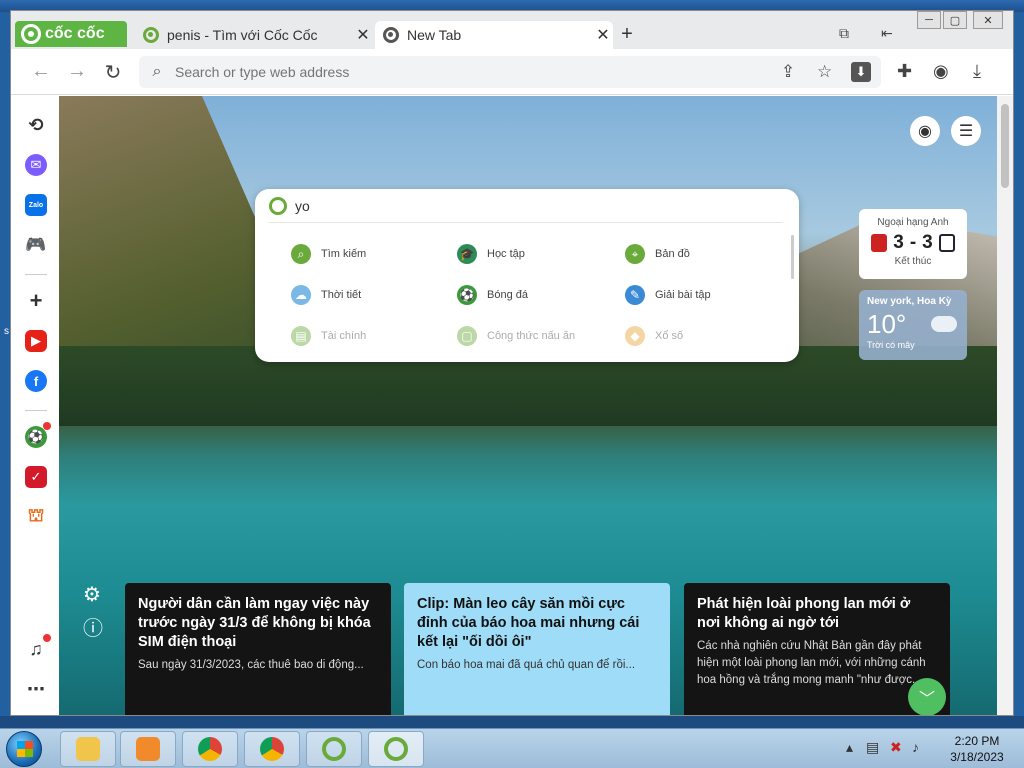 The image size is (1024, 768). I want to click on category-label: Thời tiết, so click(341, 295).